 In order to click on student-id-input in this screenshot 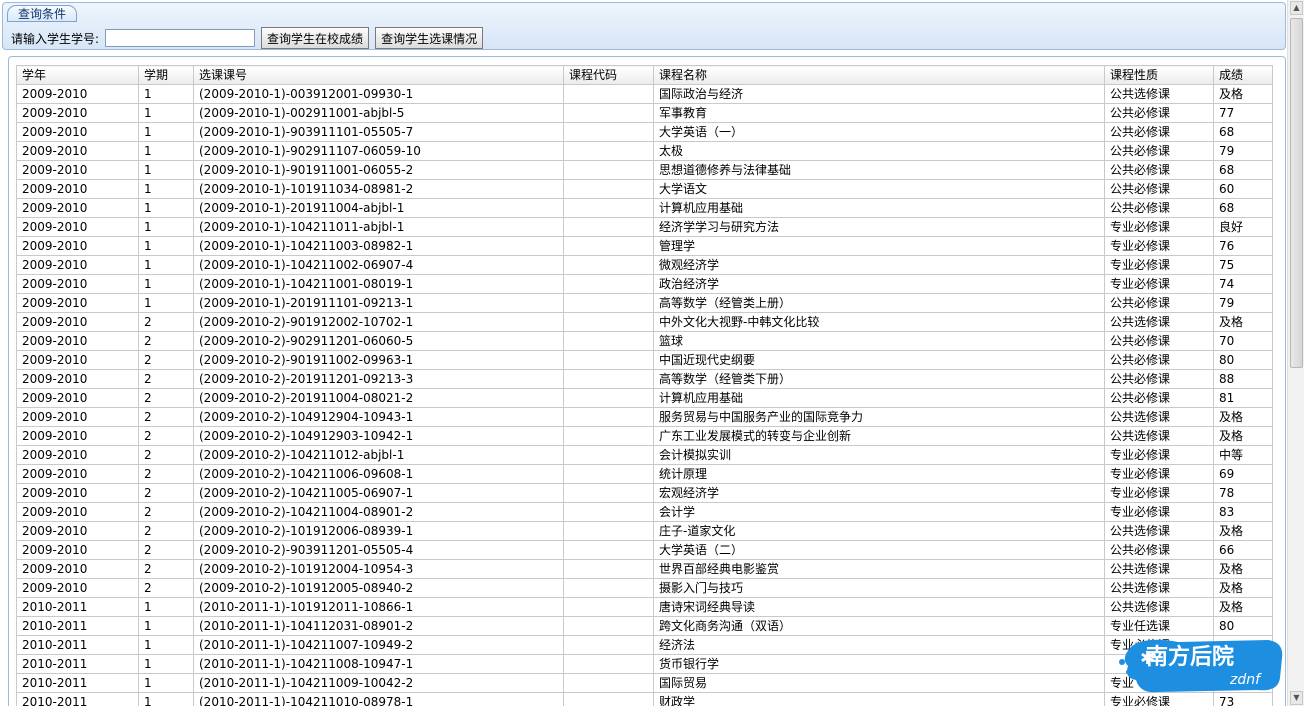, I will do `click(180, 38)`.